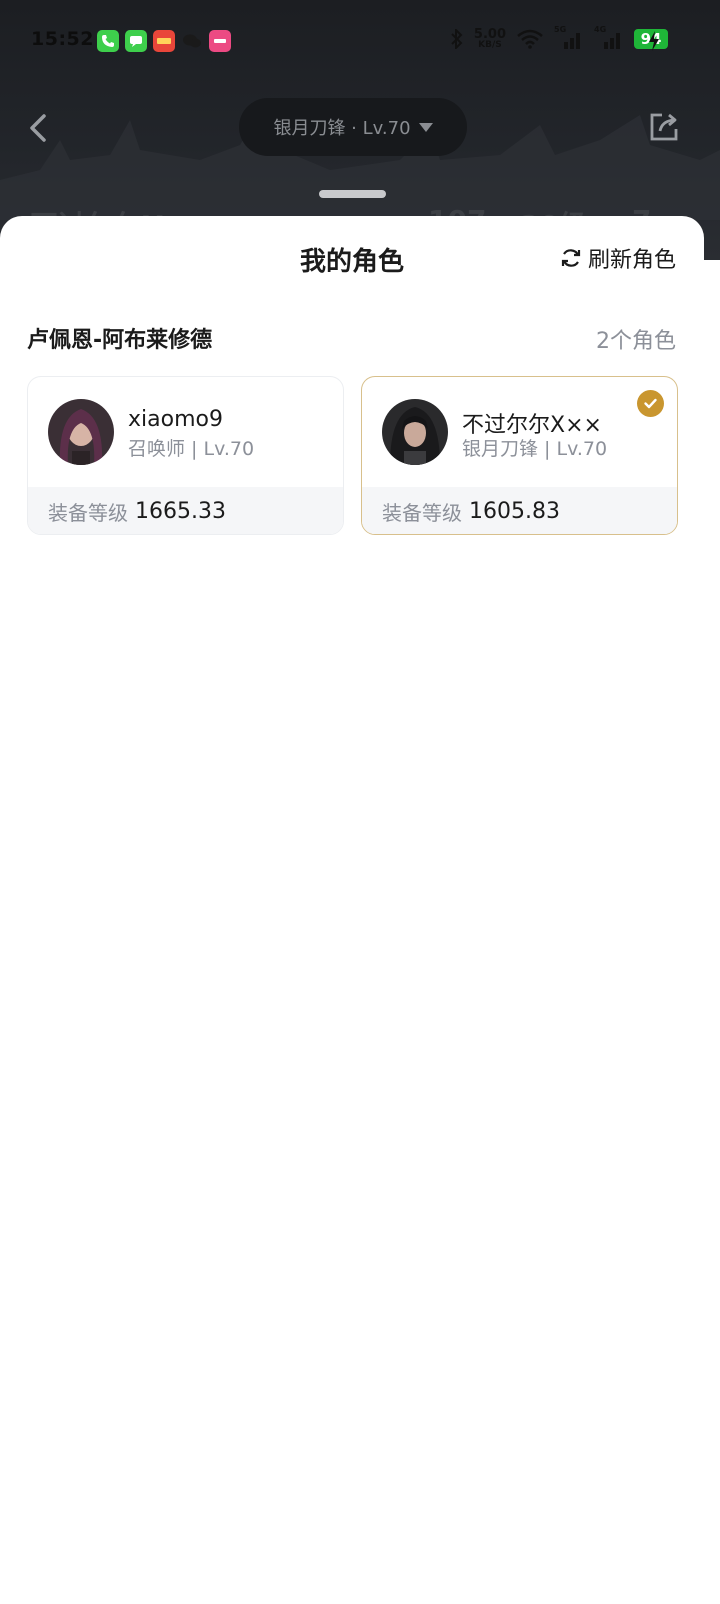 This screenshot has width=720, height=1604. Describe the element at coordinates (425, 127) in the screenshot. I see `caret-down-icon` at that location.